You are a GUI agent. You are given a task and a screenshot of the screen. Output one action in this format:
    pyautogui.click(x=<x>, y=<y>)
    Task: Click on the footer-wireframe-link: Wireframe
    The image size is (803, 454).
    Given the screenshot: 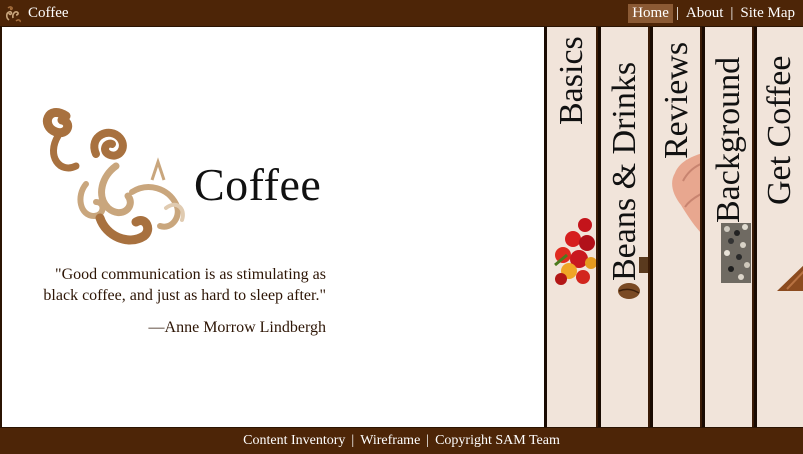 What is the action you would take?
    pyautogui.click(x=390, y=441)
    